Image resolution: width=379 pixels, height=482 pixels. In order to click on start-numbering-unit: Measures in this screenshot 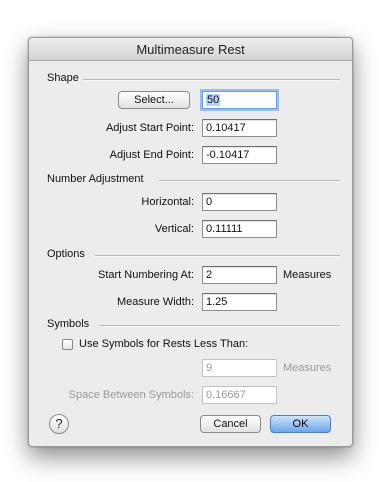, I will do `click(307, 275)`.